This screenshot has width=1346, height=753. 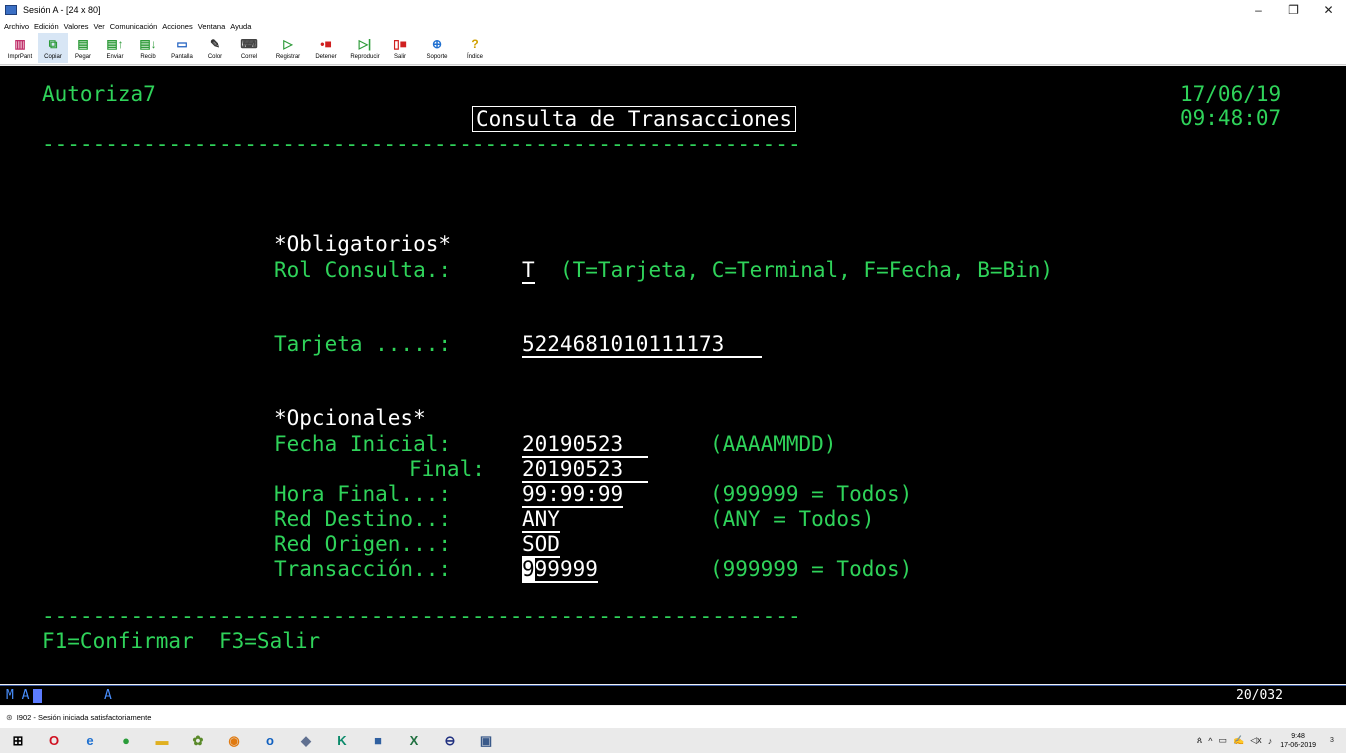 What do you see at coordinates (1199, 740) in the screenshot?
I see `people-icon: ጰ` at bounding box center [1199, 740].